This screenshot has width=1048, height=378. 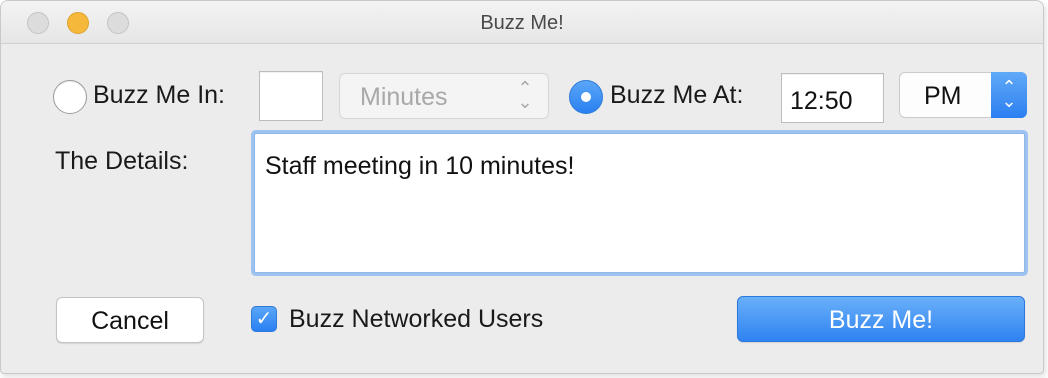 What do you see at coordinates (159, 95) in the screenshot?
I see `buzz-me-in-label: Buzz Me In:` at bounding box center [159, 95].